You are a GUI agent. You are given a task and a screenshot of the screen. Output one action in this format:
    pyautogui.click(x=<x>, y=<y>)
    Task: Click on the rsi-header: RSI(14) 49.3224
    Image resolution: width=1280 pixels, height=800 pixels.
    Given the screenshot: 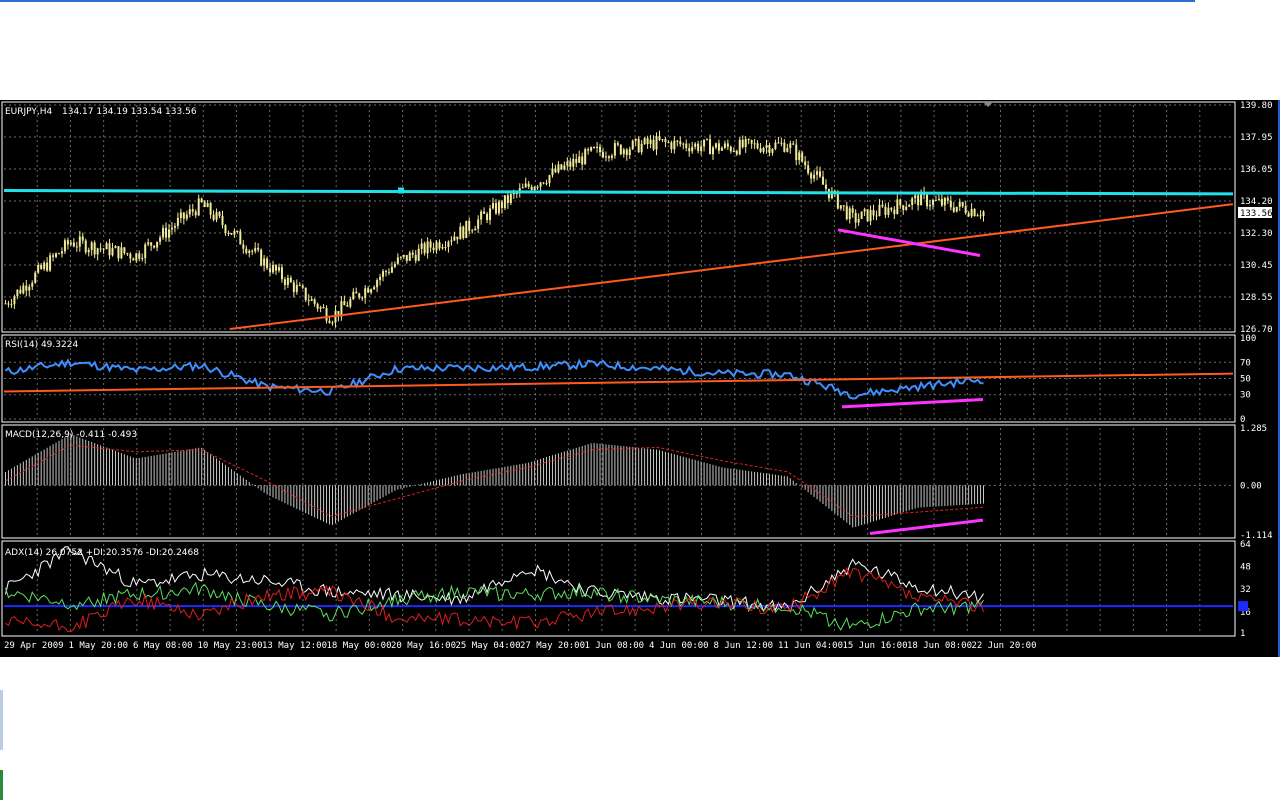 What is the action you would take?
    pyautogui.click(x=41, y=345)
    